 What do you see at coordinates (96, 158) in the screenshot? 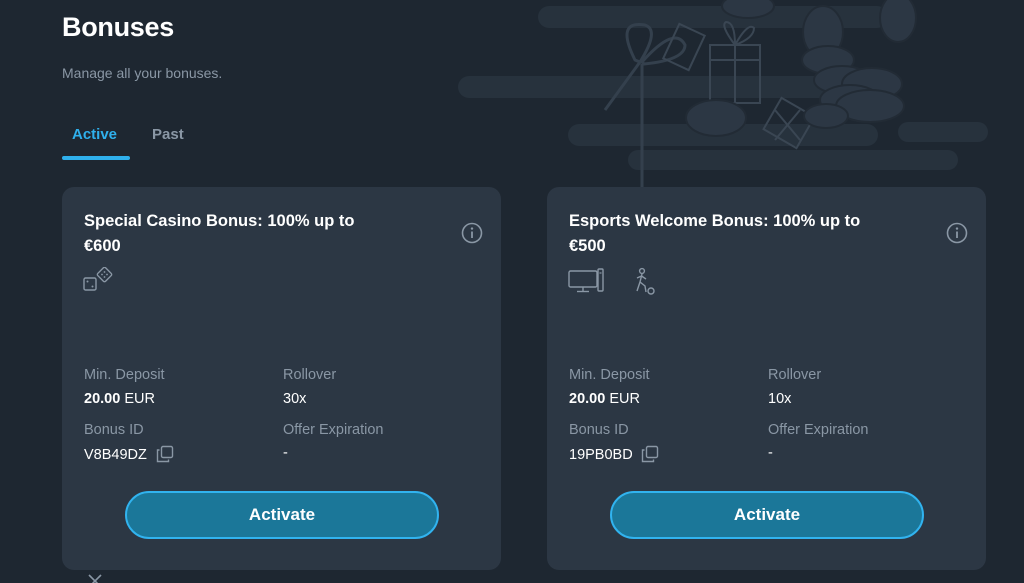
I see `active-tab-indicator` at bounding box center [96, 158].